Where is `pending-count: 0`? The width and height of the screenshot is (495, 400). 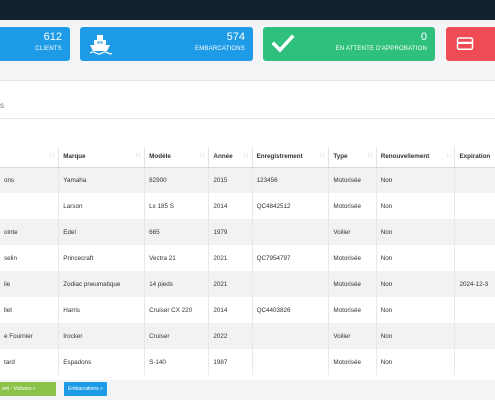
pending-count: 0 is located at coordinates (423, 37).